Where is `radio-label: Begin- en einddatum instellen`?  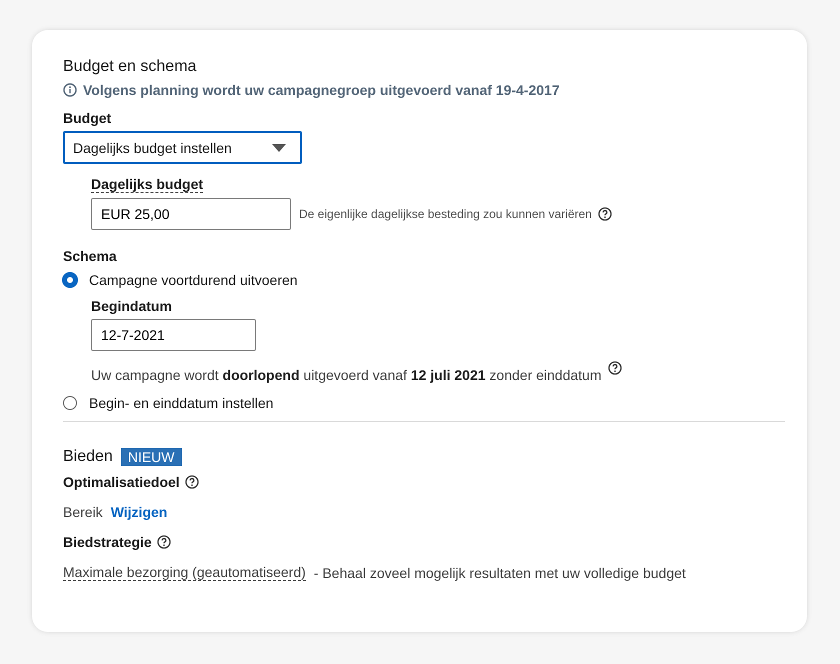
radio-label: Begin- en einddatum instellen is located at coordinates (181, 403).